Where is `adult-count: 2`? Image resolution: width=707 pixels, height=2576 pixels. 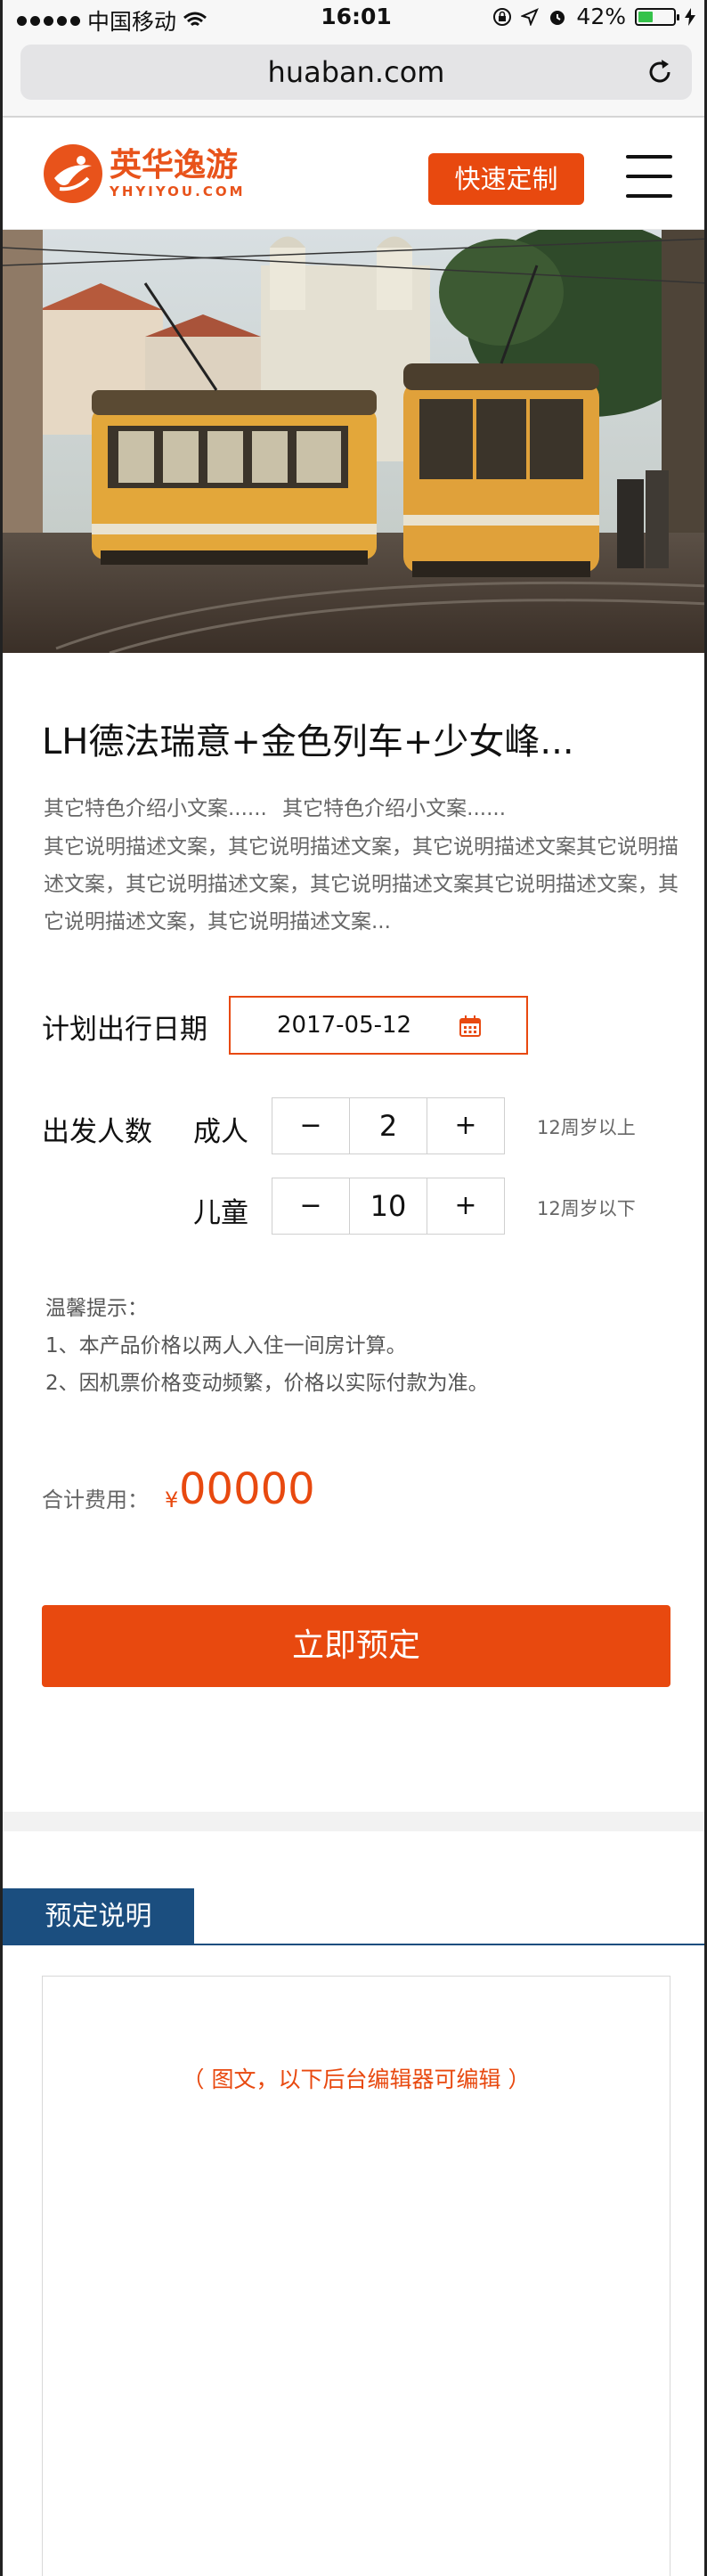 adult-count: 2 is located at coordinates (388, 1125).